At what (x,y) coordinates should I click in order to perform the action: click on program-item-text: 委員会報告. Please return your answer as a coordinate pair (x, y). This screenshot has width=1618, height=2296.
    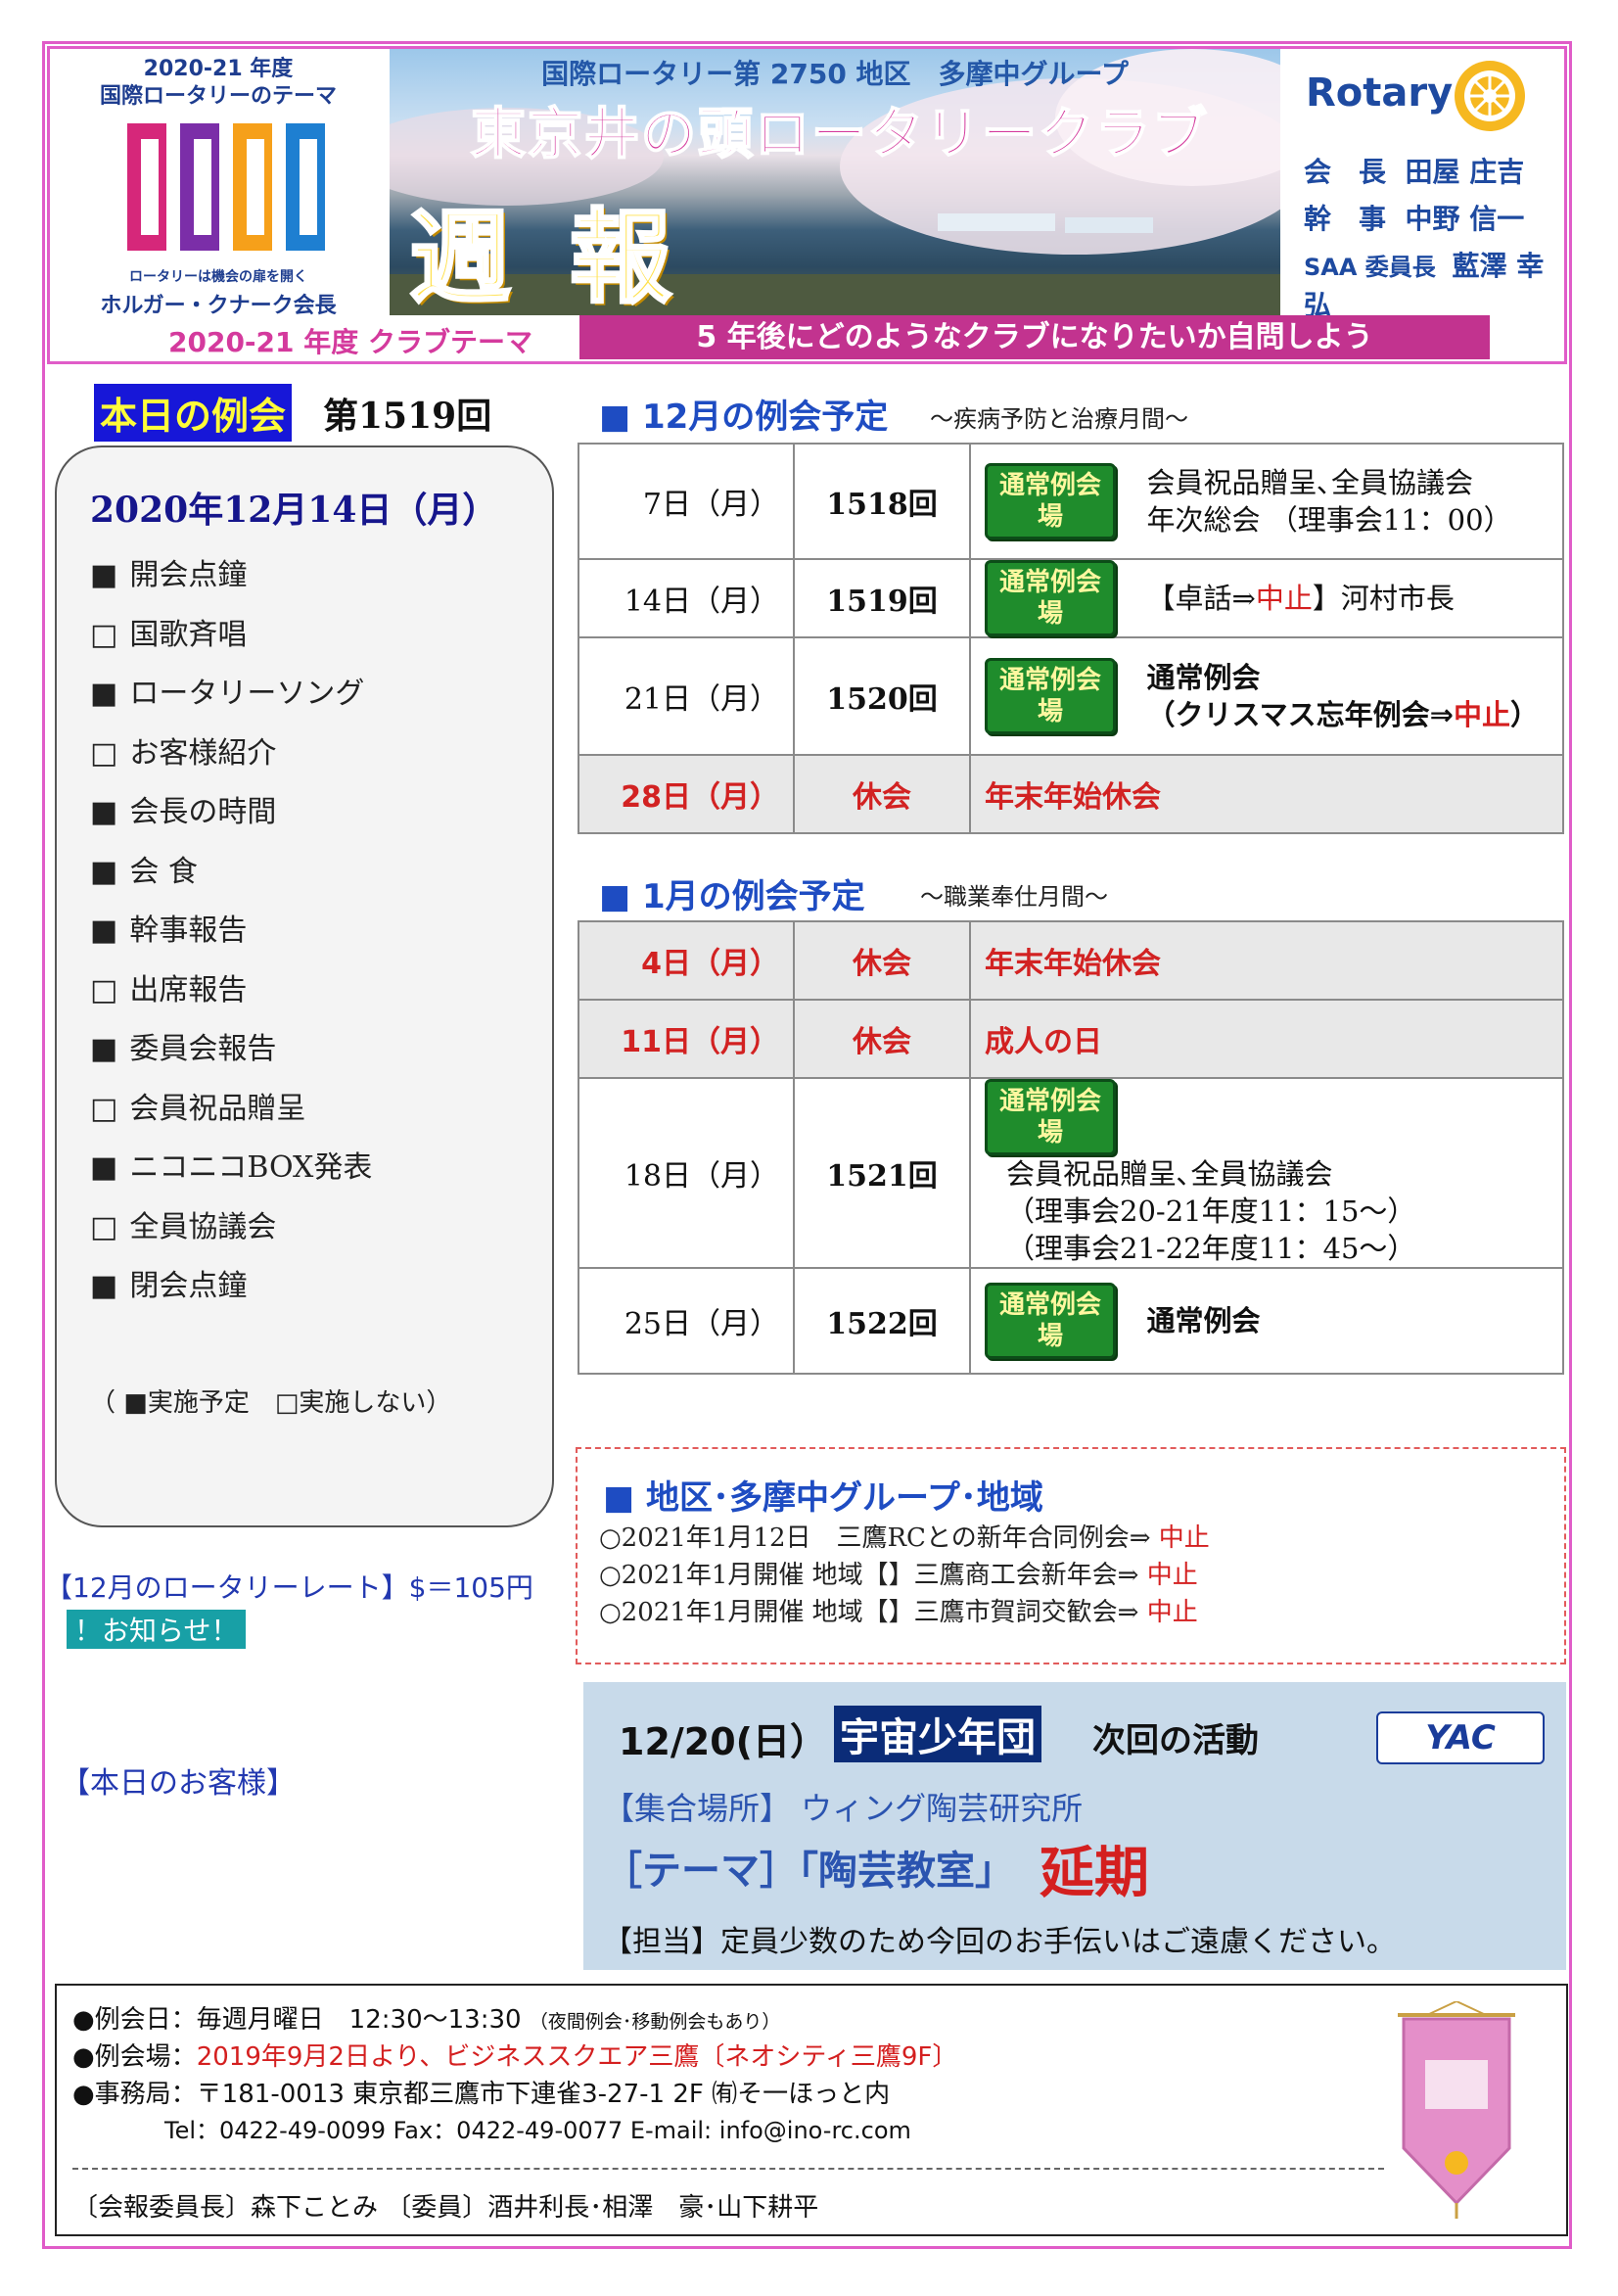
    Looking at the image, I should click on (203, 1049).